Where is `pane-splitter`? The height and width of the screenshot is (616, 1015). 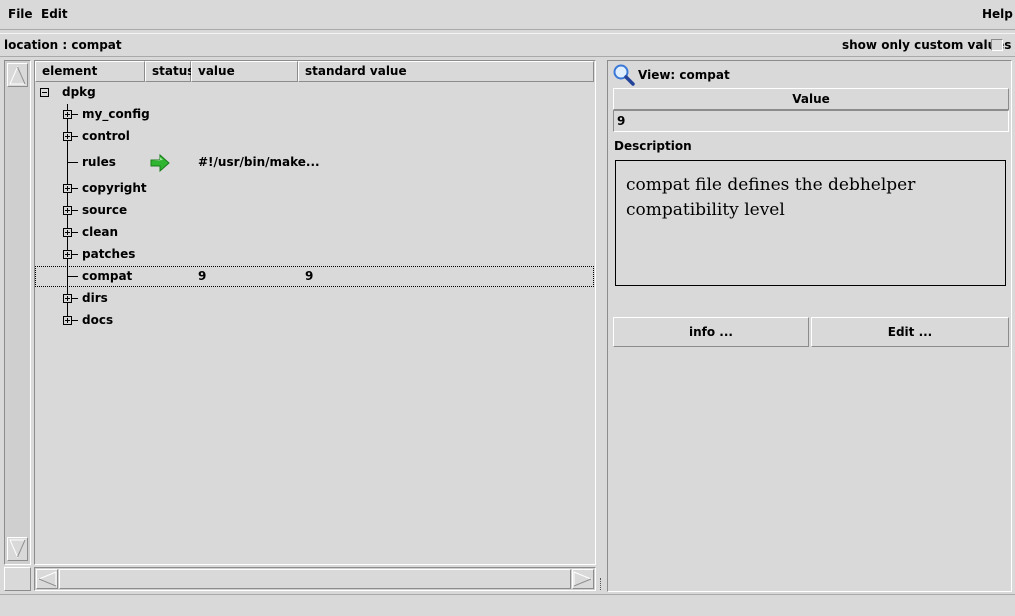 pane-splitter is located at coordinates (602, 326).